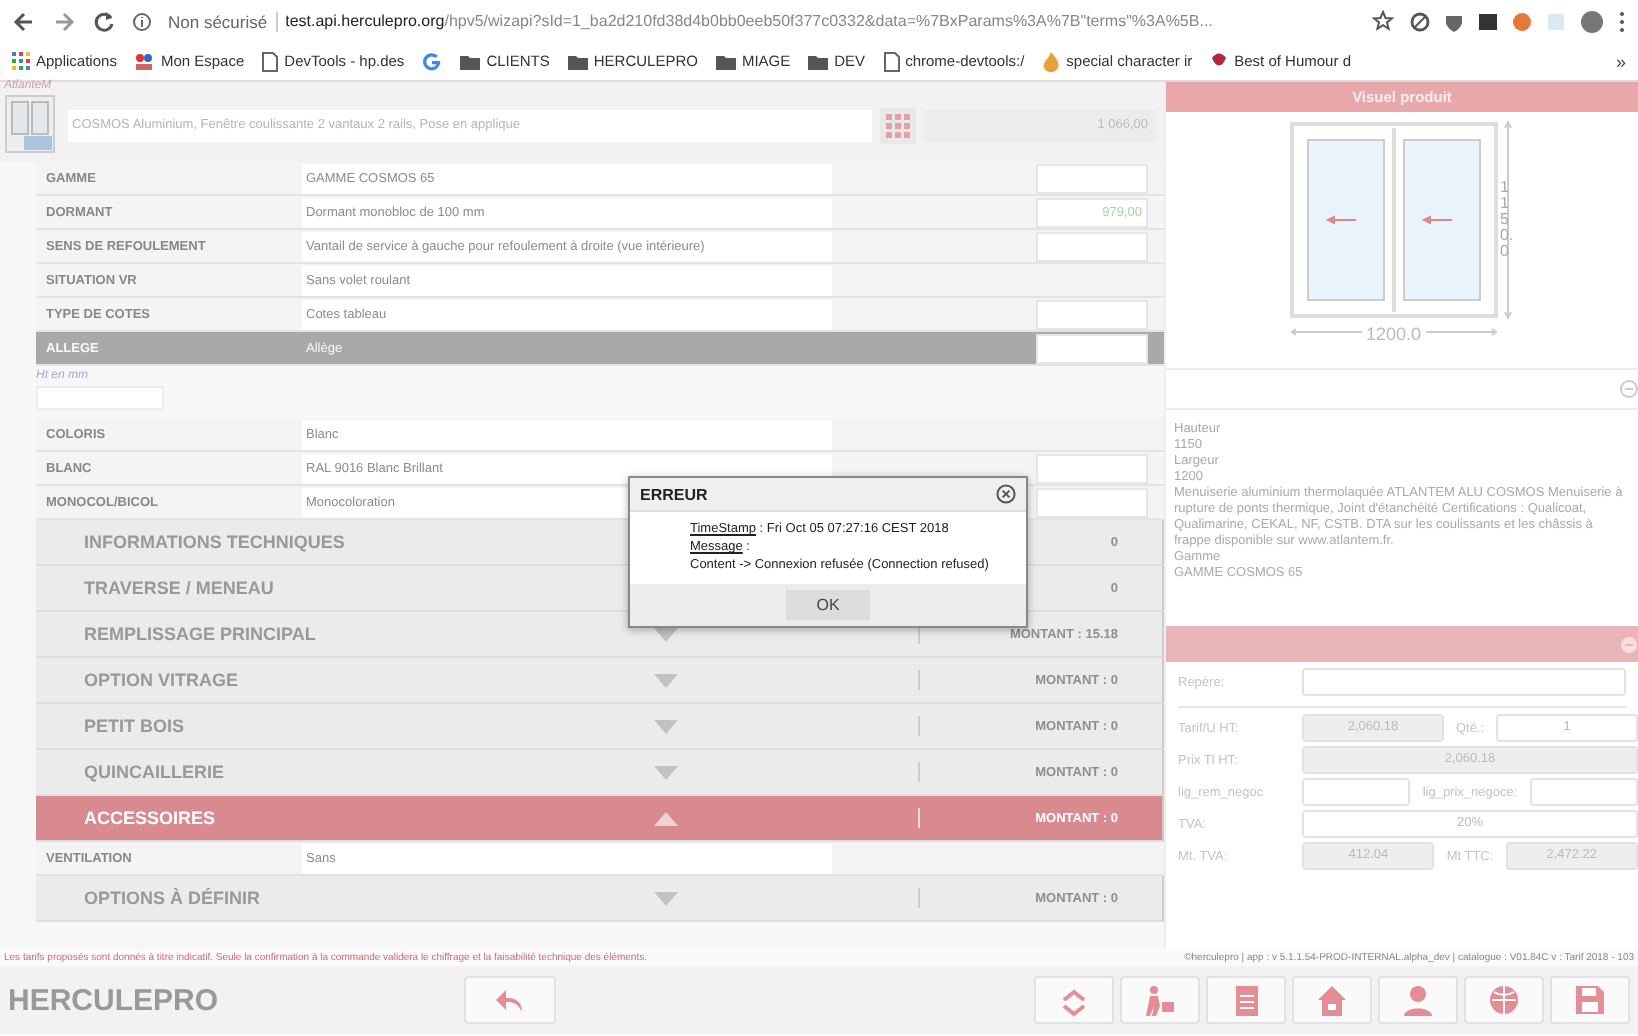  What do you see at coordinates (1620, 61) in the screenshot?
I see `more-bookmarks: »` at bounding box center [1620, 61].